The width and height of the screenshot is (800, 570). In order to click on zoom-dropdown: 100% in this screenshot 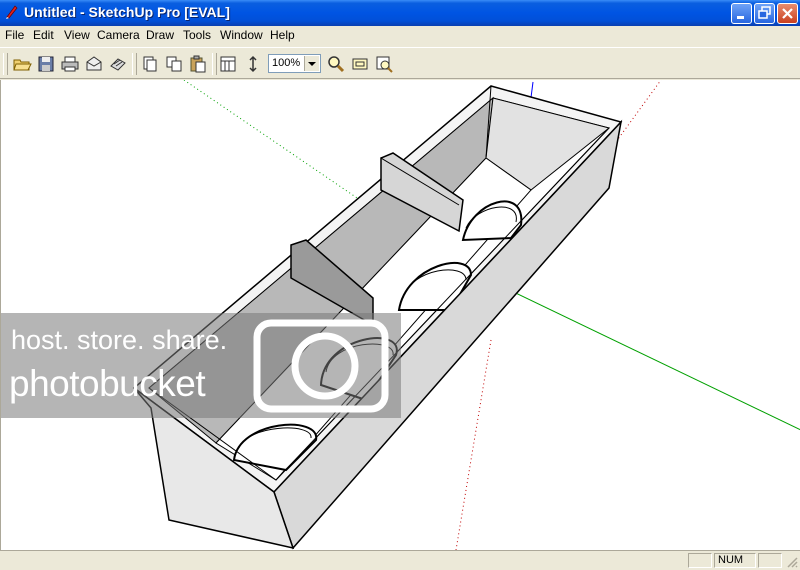, I will do `click(294, 63)`.